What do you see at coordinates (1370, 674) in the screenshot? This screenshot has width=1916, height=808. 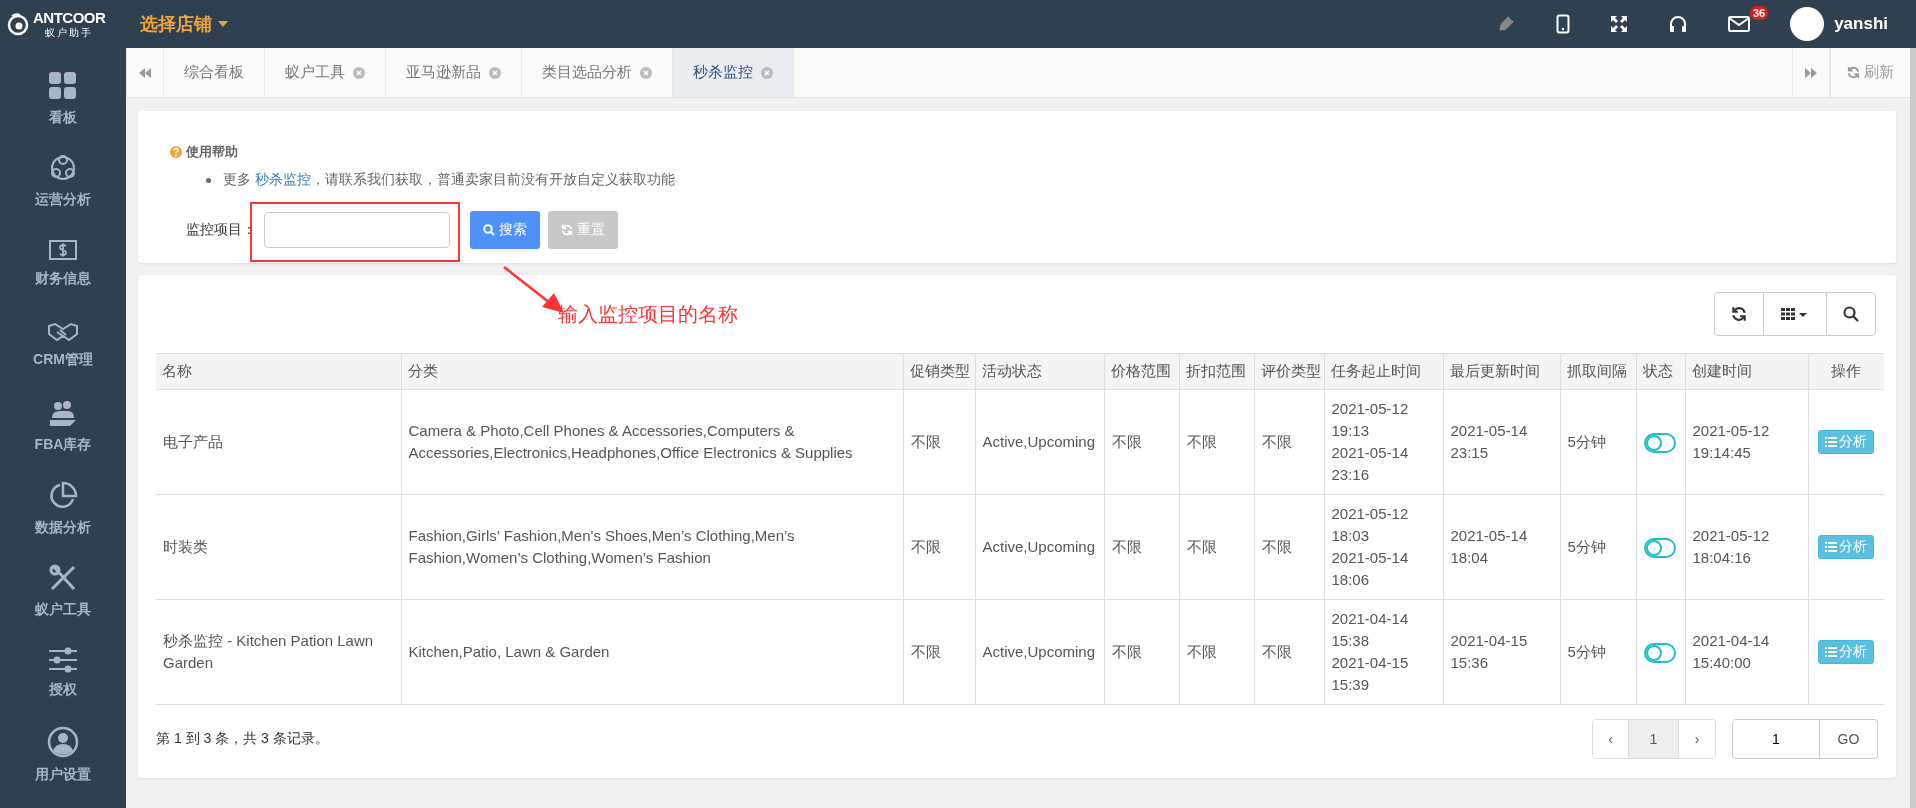 I see `table-cell-text: 2021-04-15 15:39` at bounding box center [1370, 674].